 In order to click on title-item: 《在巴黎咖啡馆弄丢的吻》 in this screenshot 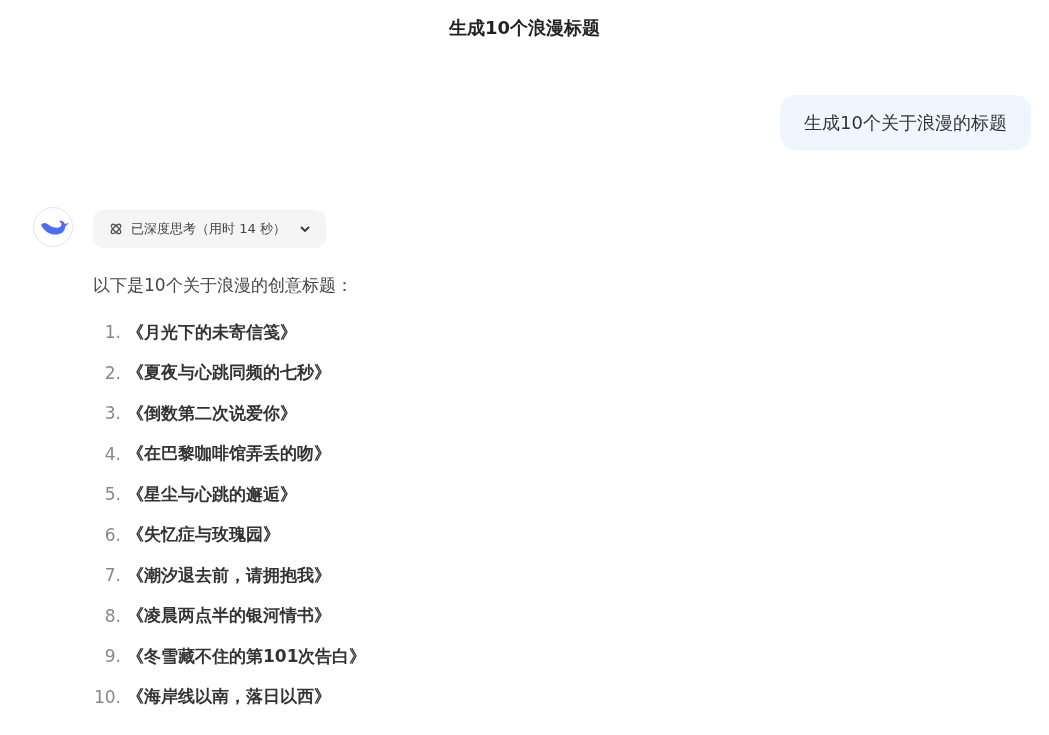, I will do `click(229, 454)`.